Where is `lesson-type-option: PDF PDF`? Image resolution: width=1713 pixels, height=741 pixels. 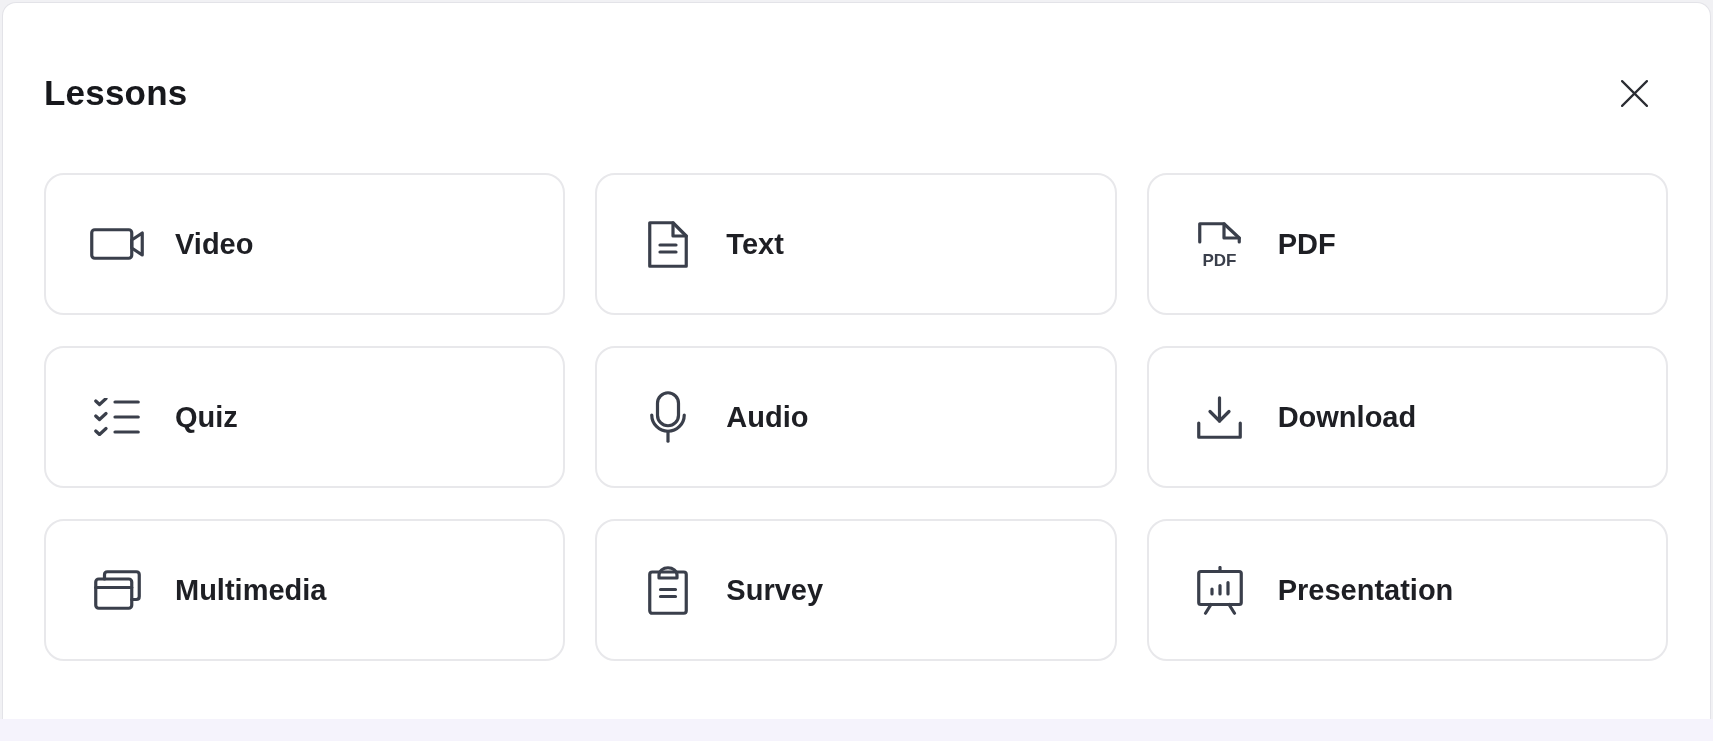 lesson-type-option: PDF PDF is located at coordinates (1407, 244).